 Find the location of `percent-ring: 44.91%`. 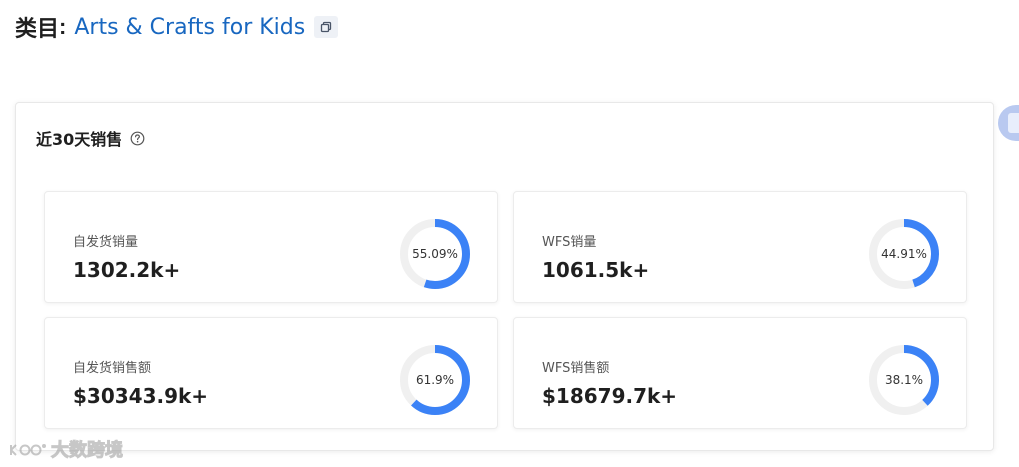

percent-ring: 44.91% is located at coordinates (904, 254).